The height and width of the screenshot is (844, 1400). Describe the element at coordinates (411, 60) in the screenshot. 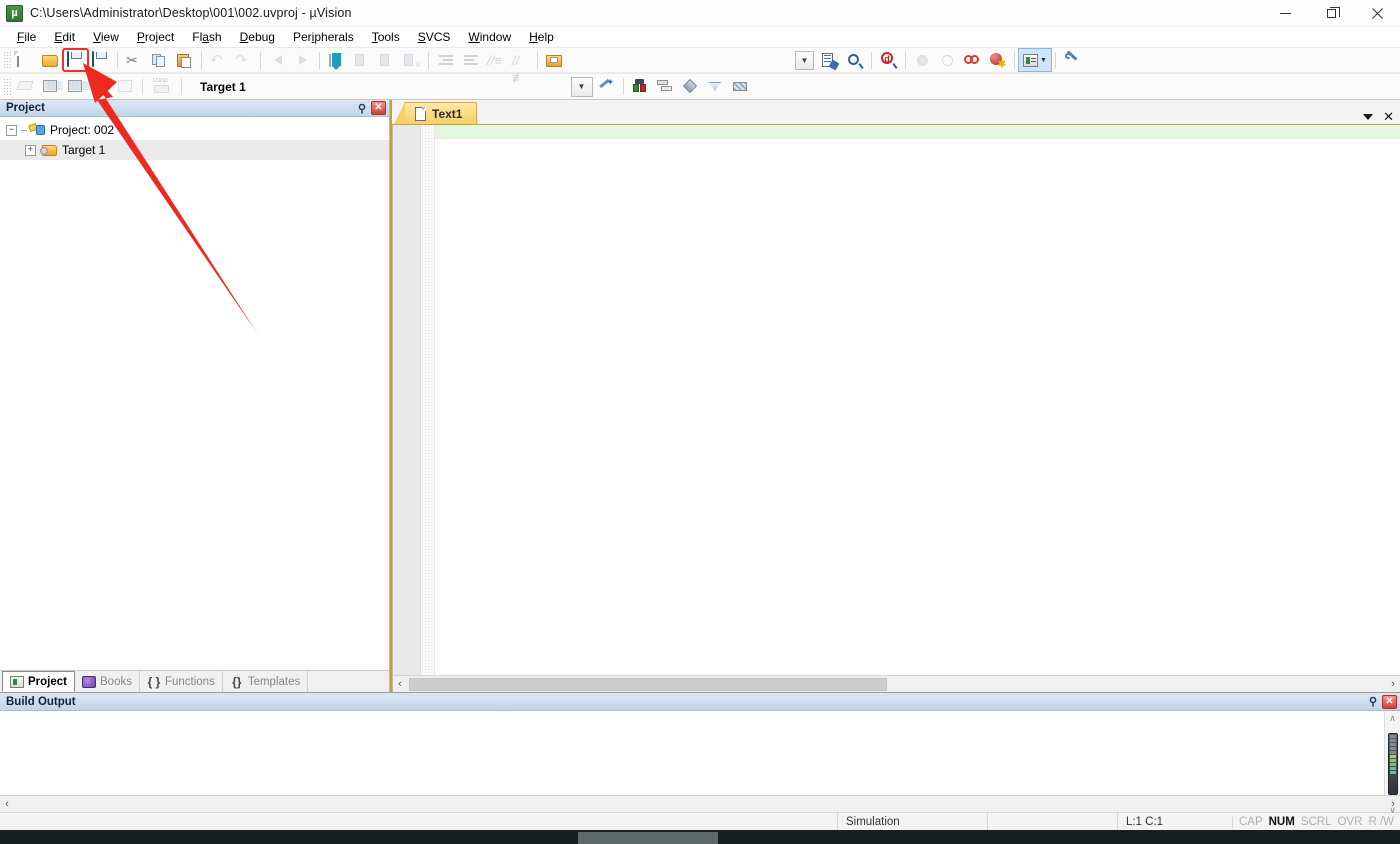

I see `bookmark-clear-button: x` at that location.